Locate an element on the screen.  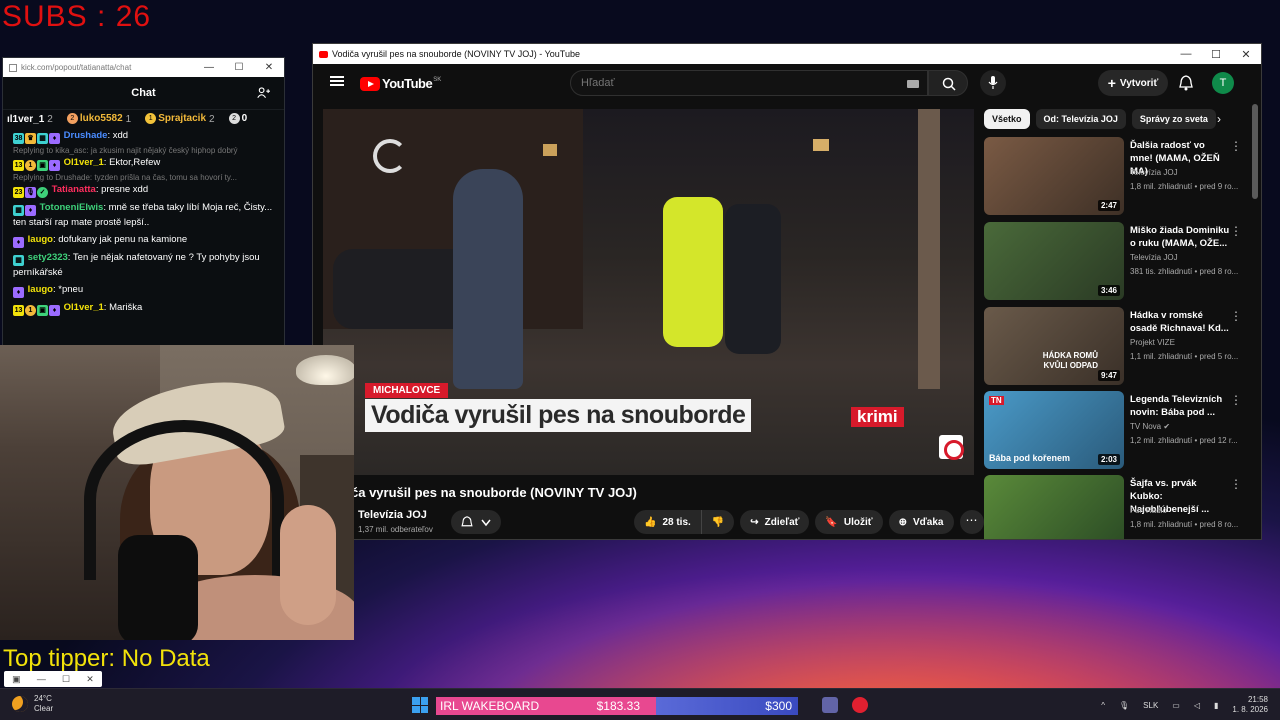
chat-username: TotoneniElwis is located at coordinates (72, 207).